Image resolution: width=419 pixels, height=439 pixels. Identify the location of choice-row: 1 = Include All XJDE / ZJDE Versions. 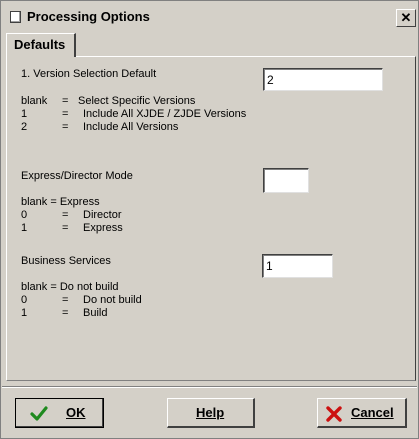
(134, 114).